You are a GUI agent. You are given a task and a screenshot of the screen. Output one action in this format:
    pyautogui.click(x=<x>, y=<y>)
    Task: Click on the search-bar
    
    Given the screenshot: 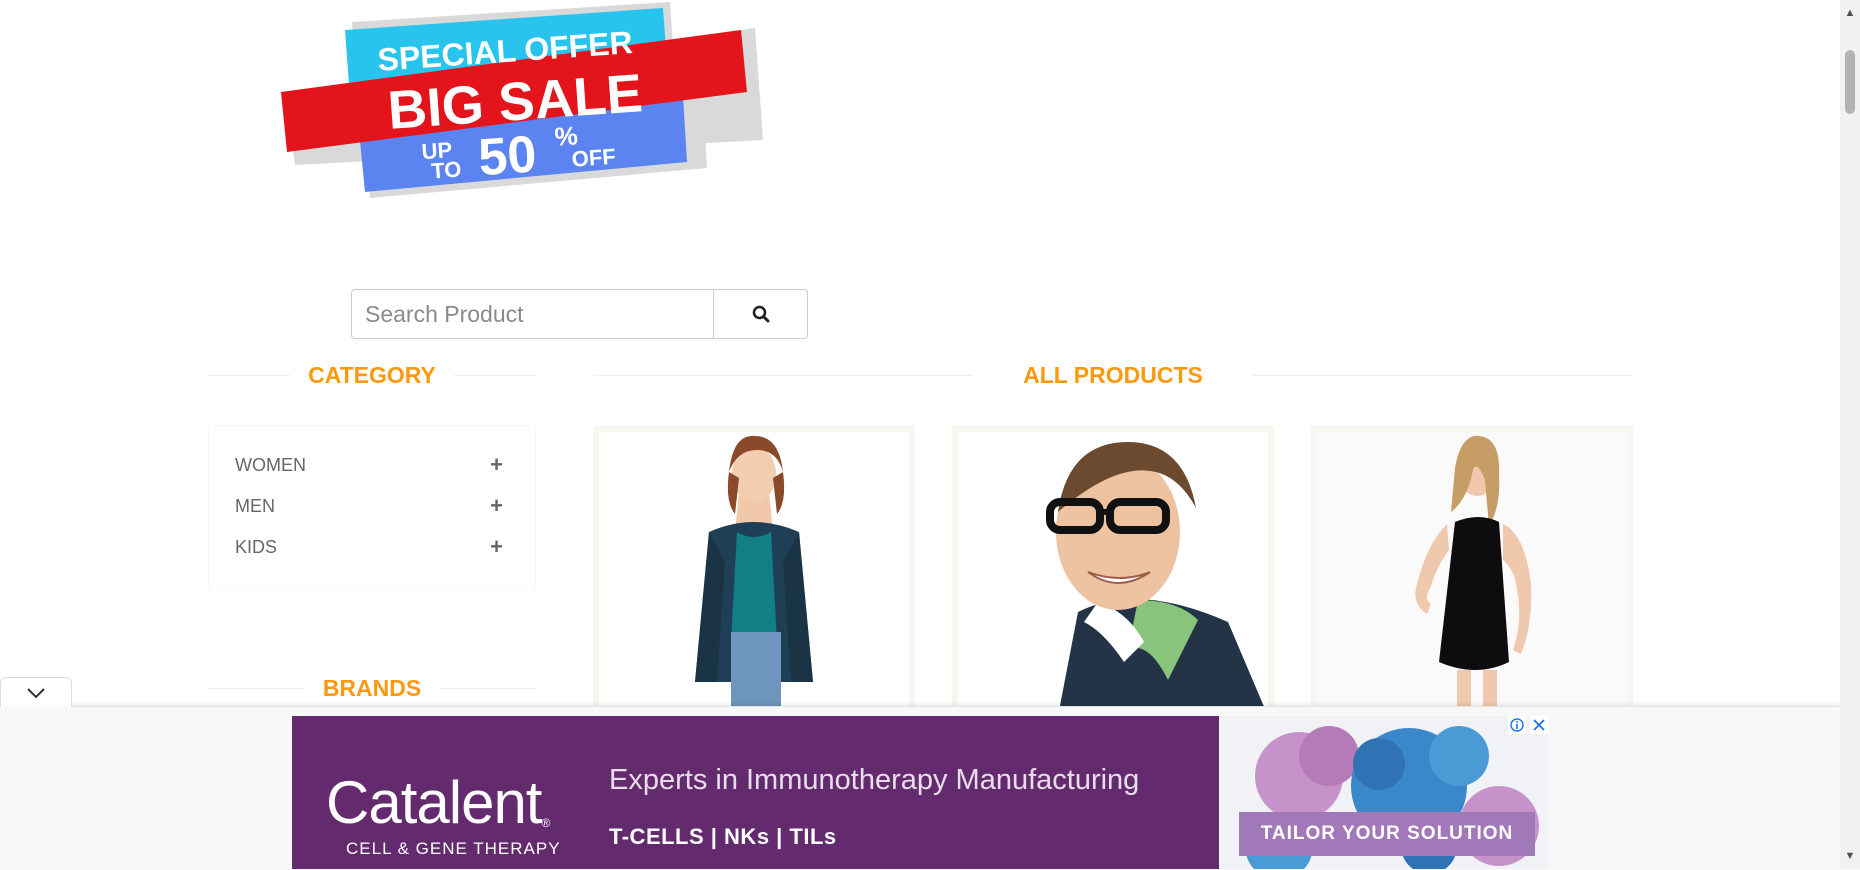 What is the action you would take?
    pyautogui.click(x=579, y=314)
    